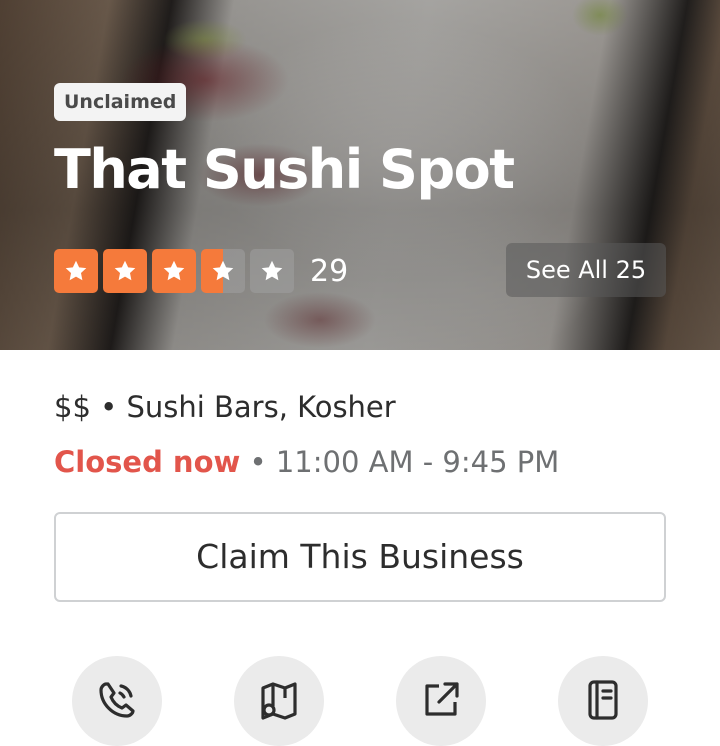  I want to click on star-rating, so click(174, 271).